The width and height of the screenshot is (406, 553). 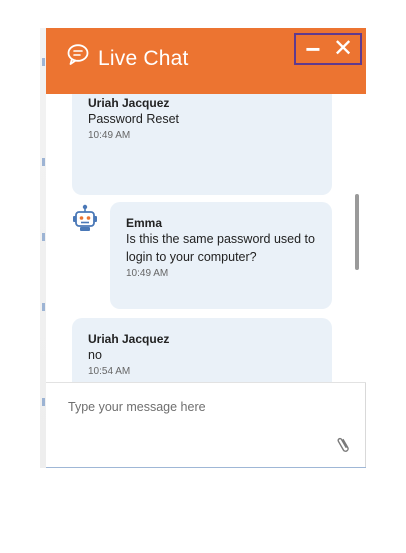 What do you see at coordinates (343, 49) in the screenshot?
I see `close-button: ✕` at bounding box center [343, 49].